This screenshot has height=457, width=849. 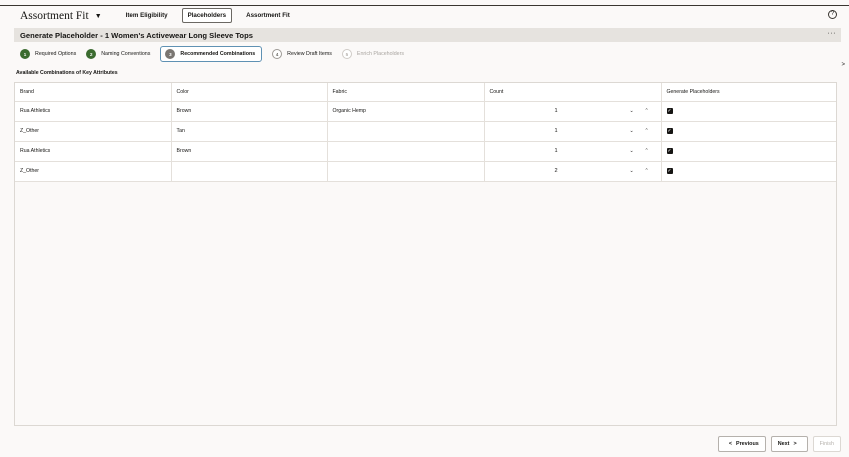 I want to click on step-recommended-combinations: 3 Recommended Combinations, so click(x=211, y=54).